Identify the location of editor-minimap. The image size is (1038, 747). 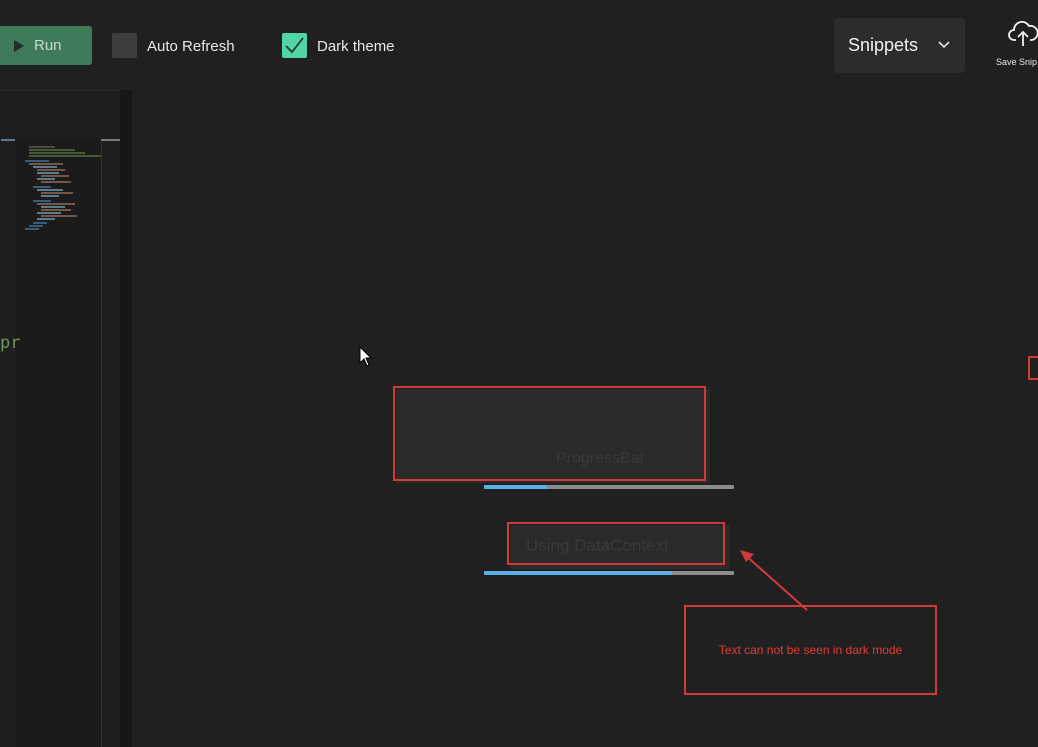
(61, 443).